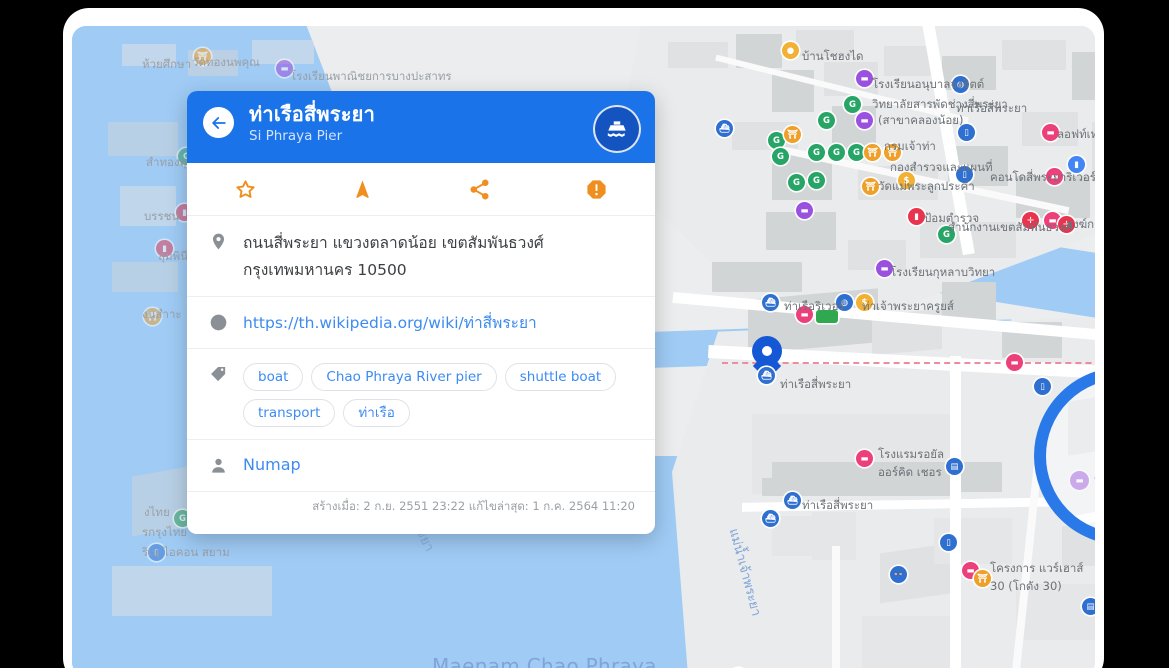 The image size is (1169, 668). Describe the element at coordinates (814, 306) in the screenshot. I see `map-poi-label: ท่าเรือริเวอร์` at that location.